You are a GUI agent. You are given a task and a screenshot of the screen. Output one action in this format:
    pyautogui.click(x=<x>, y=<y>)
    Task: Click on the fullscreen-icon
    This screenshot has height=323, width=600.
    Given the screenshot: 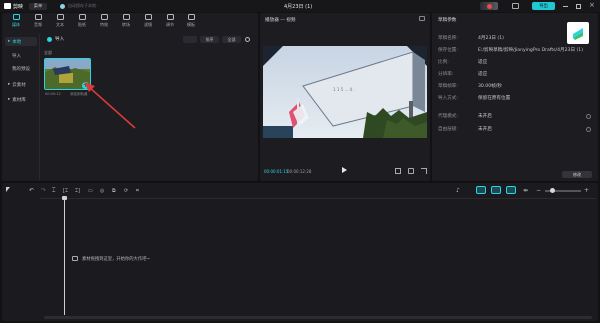 What is the action you would take?
    pyautogui.click(x=424, y=171)
    